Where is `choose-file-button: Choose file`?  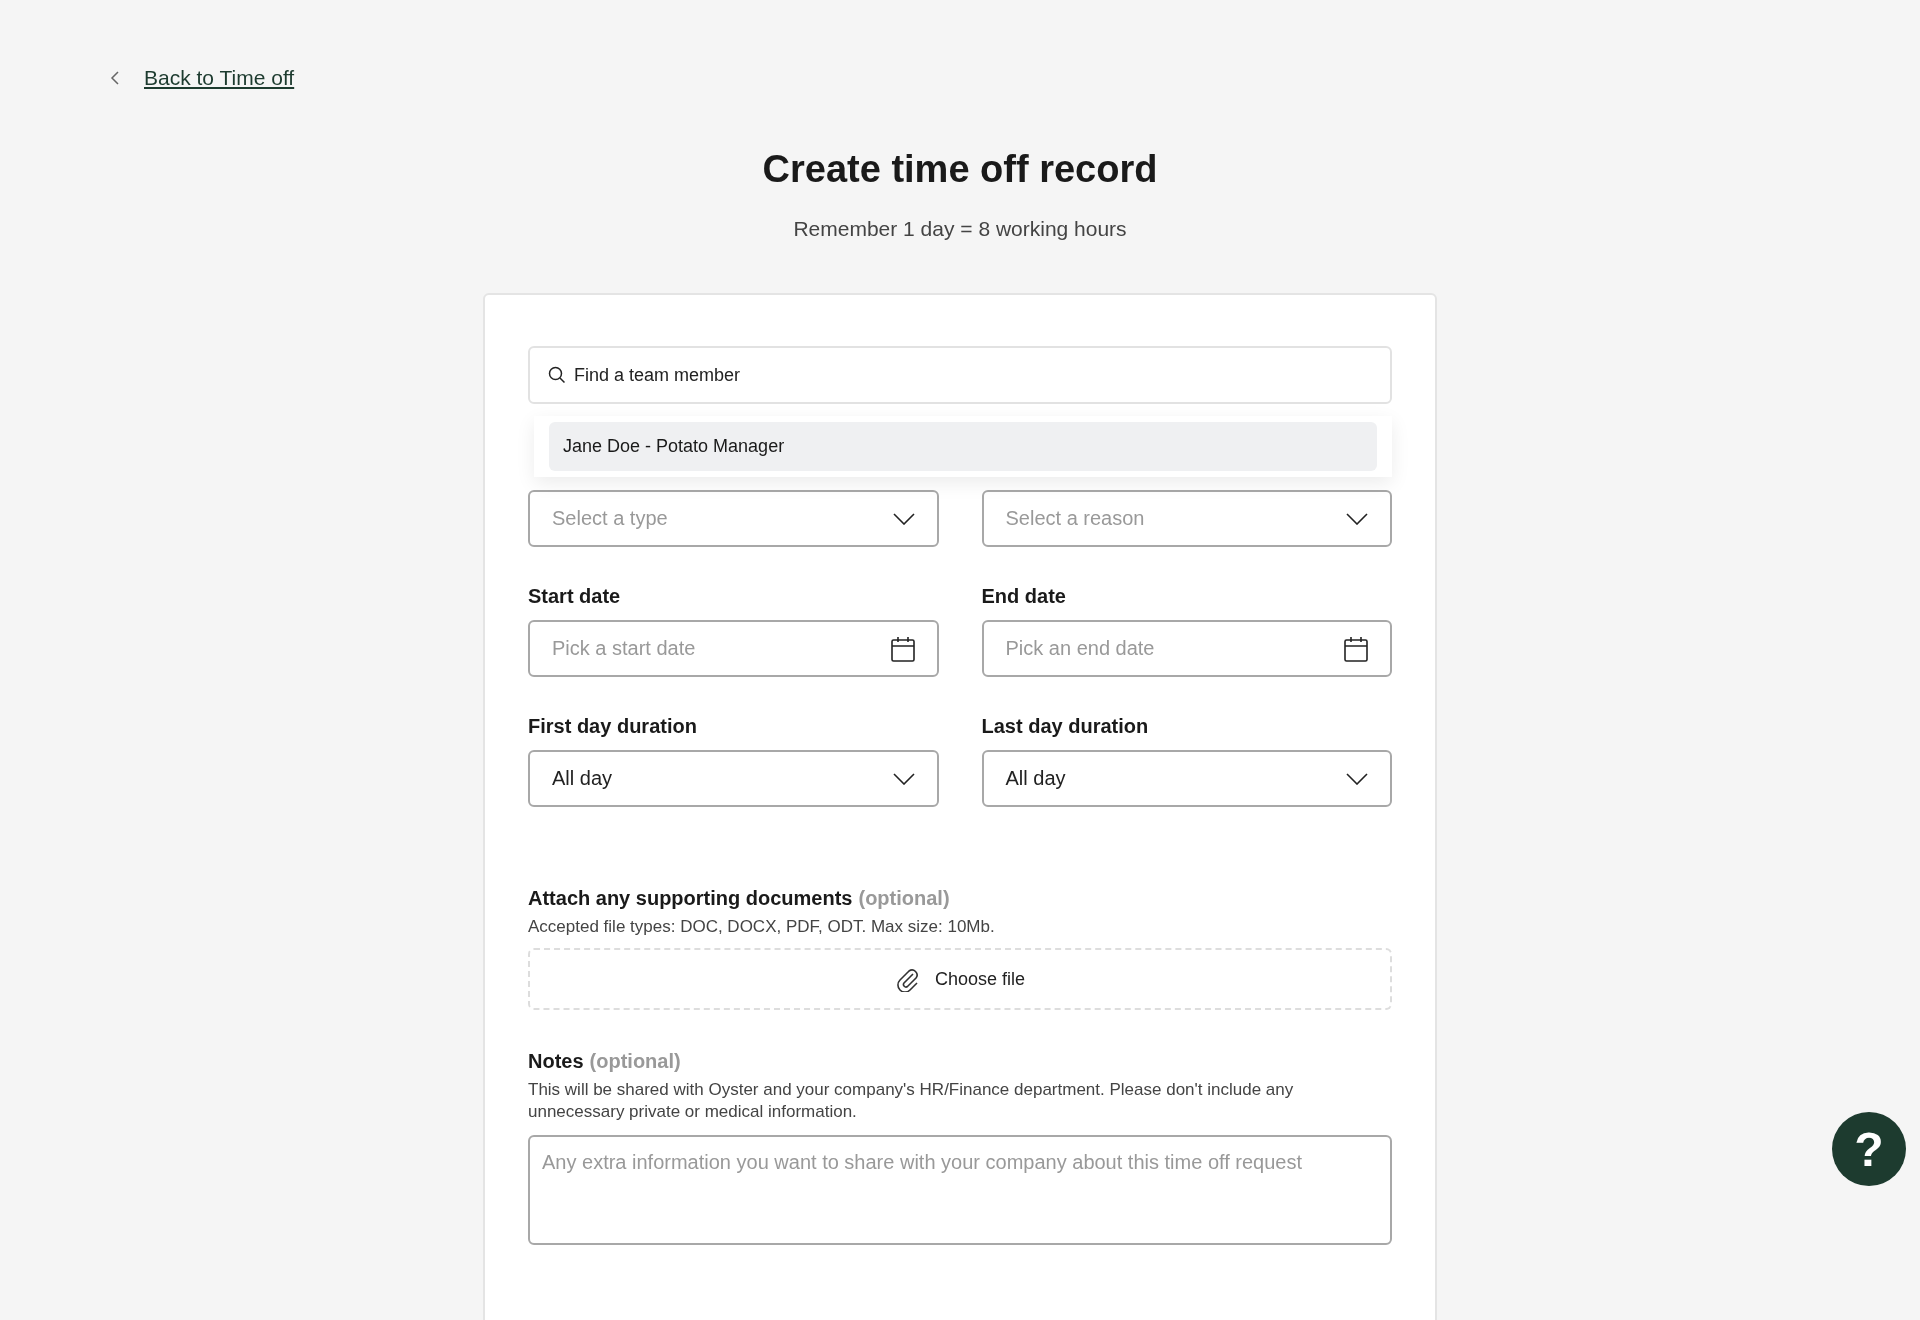
choose-file-button: Choose file is located at coordinates (960, 979).